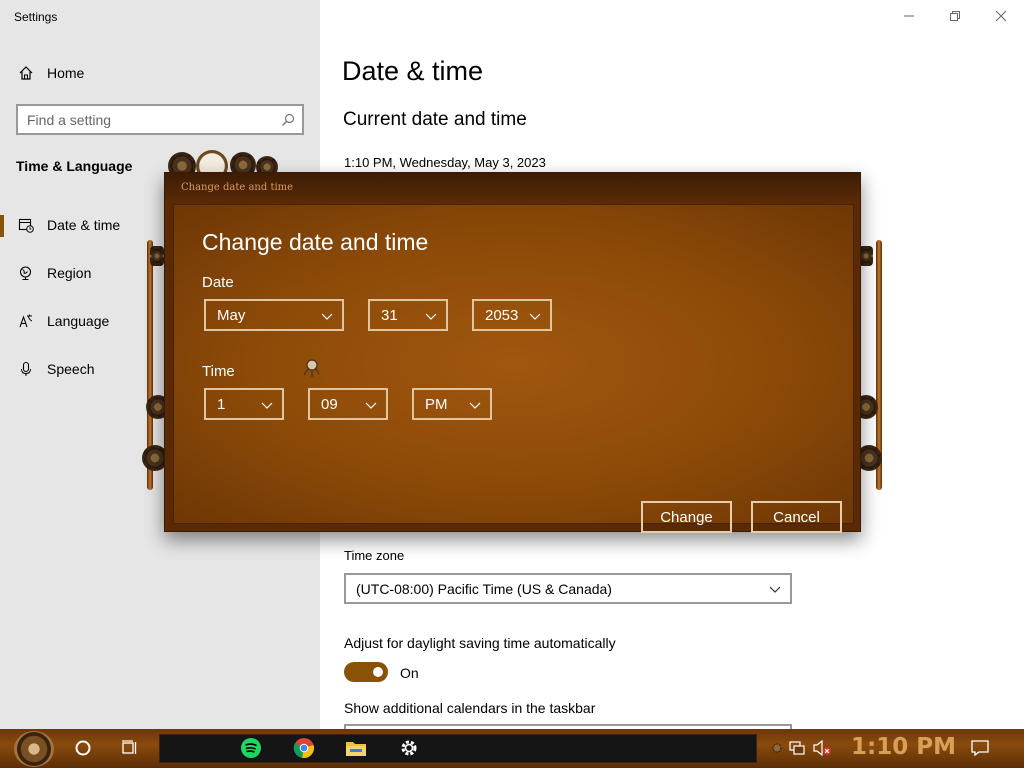 The width and height of the screenshot is (1024, 768). What do you see at coordinates (221, 404) in the screenshot?
I see `hour-value: 1` at bounding box center [221, 404].